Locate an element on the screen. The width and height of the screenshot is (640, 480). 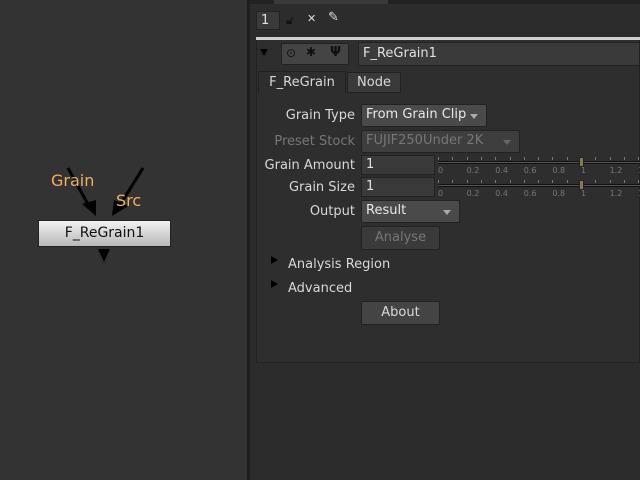
lock-icon: 🔓︎ is located at coordinates (290, 20).